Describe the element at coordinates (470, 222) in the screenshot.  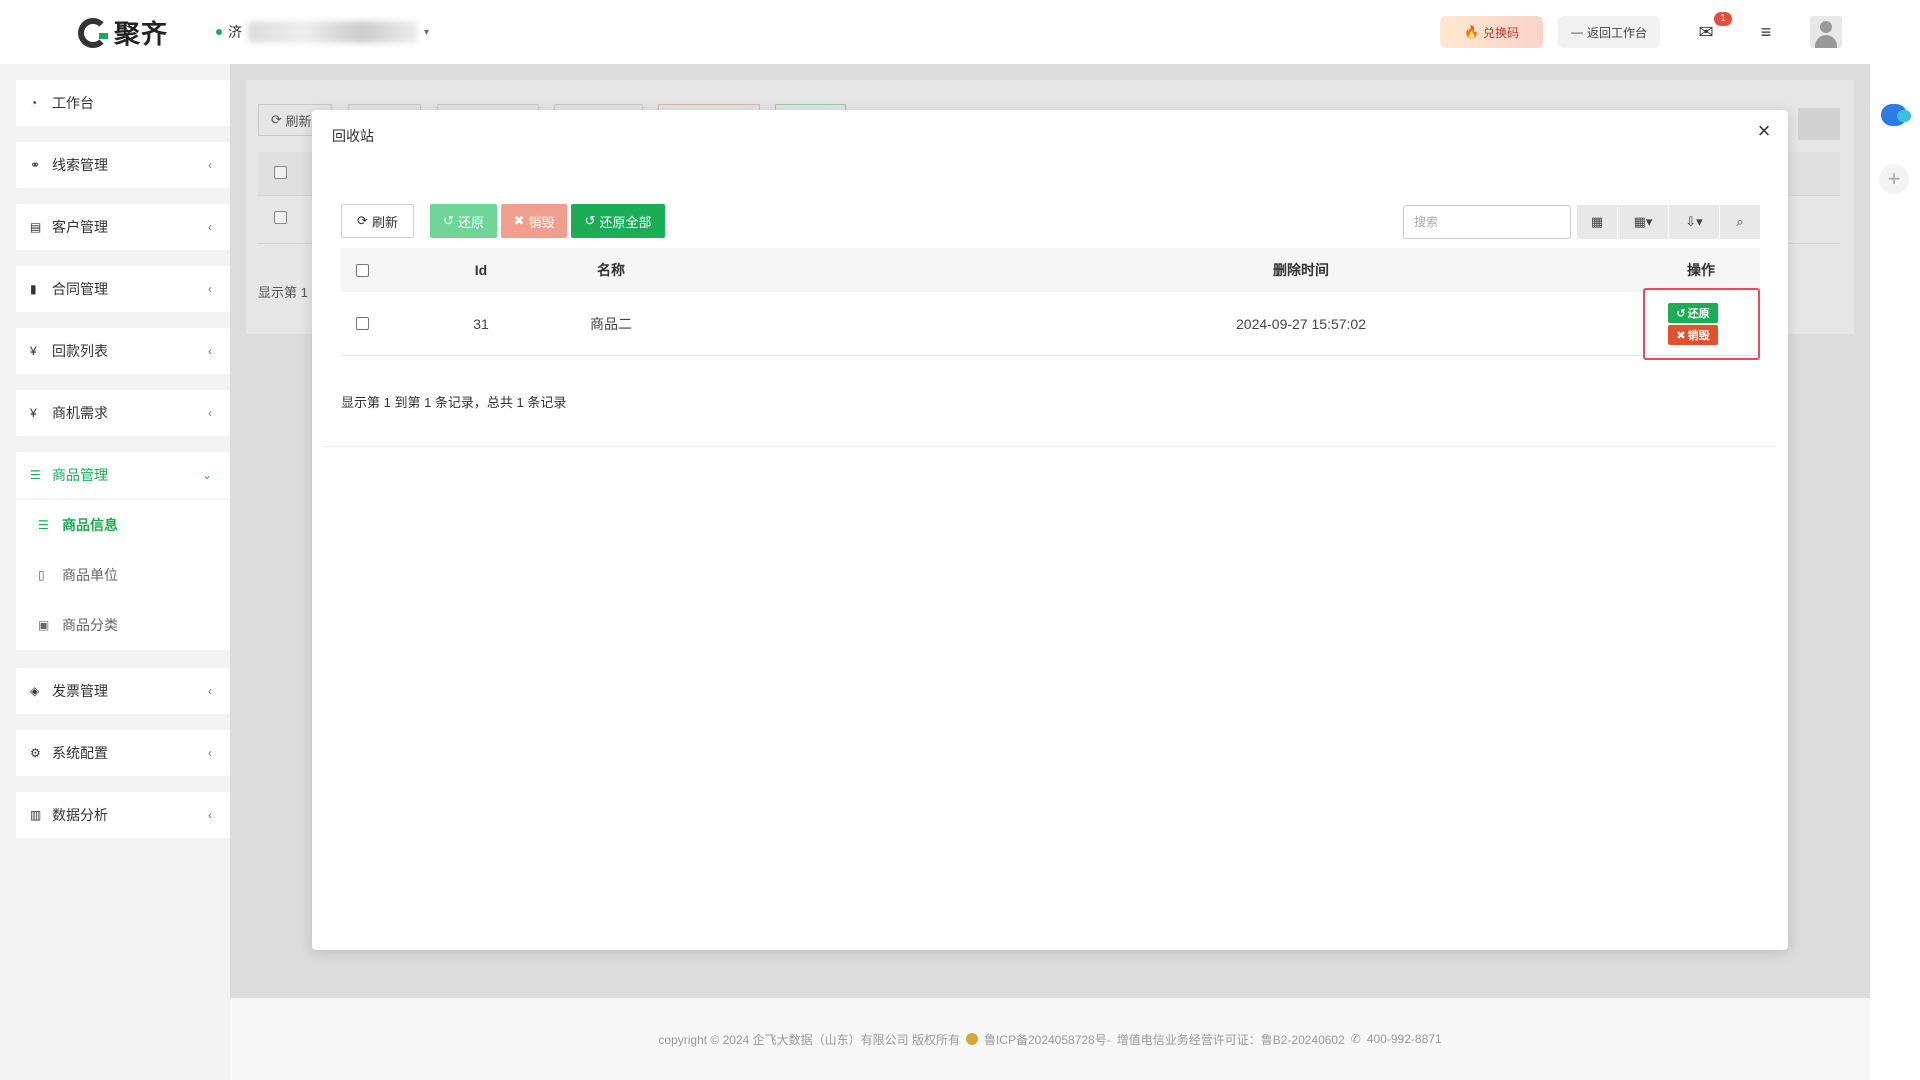
I see `restore-label: 还原` at that location.